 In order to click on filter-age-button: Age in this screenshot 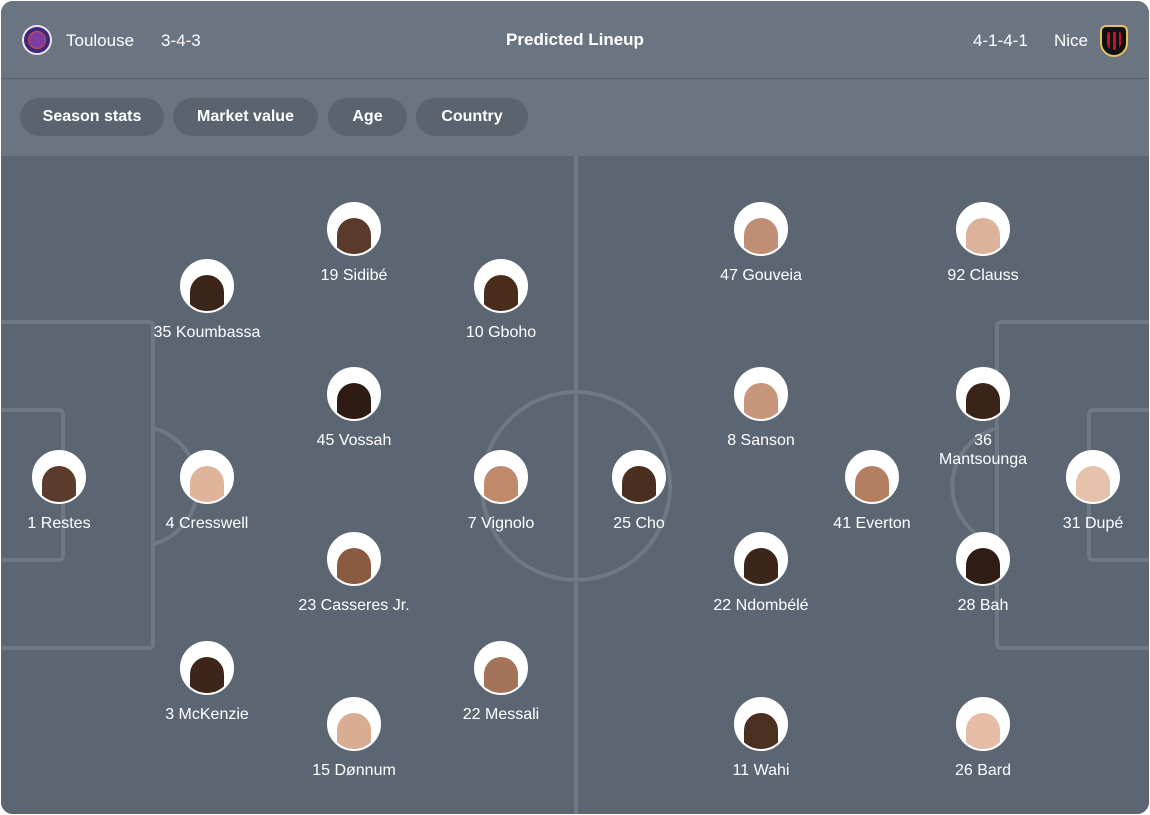, I will do `click(367, 117)`.